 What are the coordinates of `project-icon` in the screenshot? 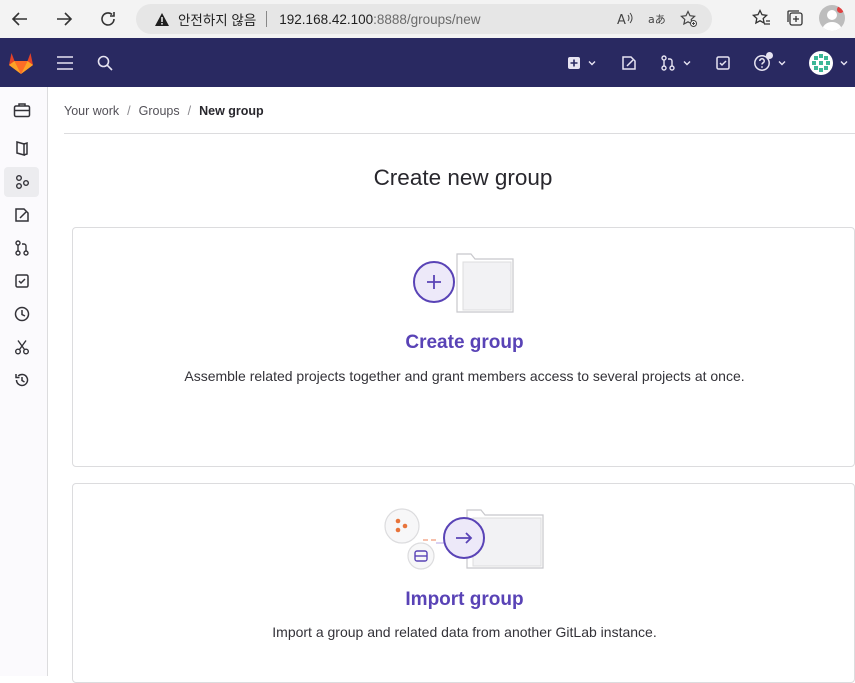 It's located at (21, 148).